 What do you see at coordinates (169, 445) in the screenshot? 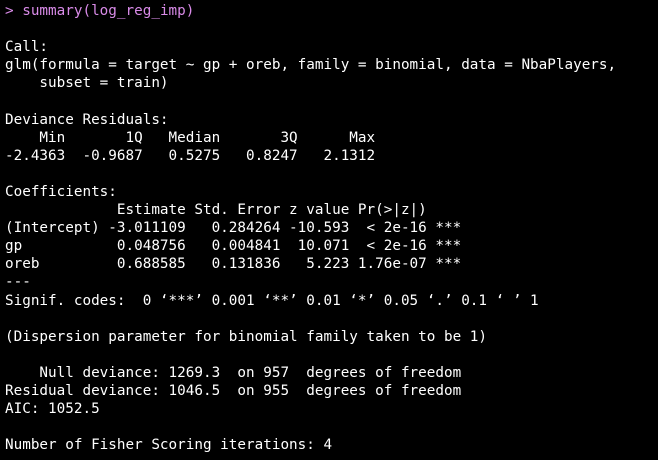
I see `output-line: Number of Fisher Scoring iterations: 4` at bounding box center [169, 445].